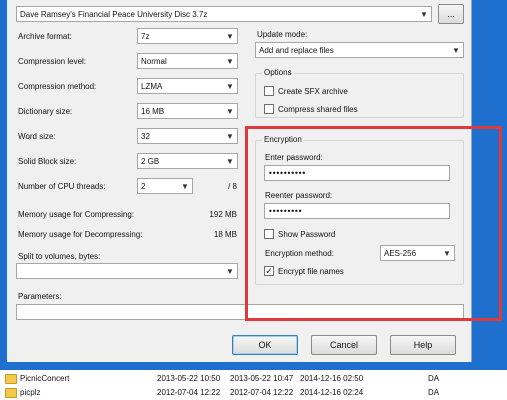  What do you see at coordinates (143, 186) in the screenshot?
I see `cpu-threads-value: 2` at bounding box center [143, 186].